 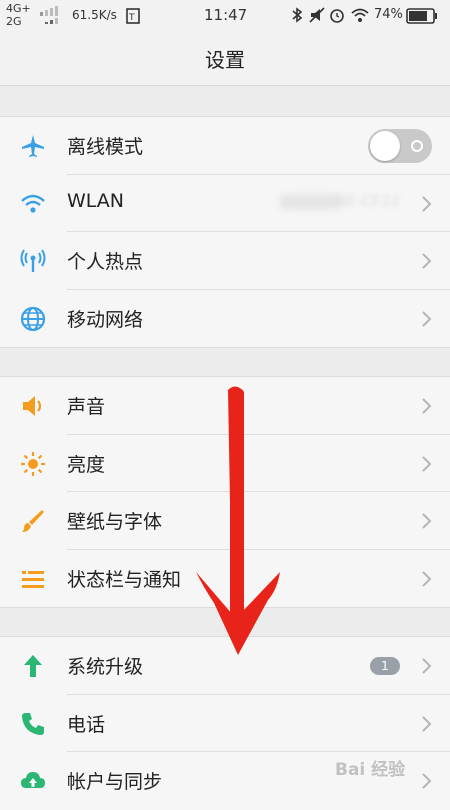 What do you see at coordinates (33, 260) in the screenshot?
I see `hotspot-icon` at bounding box center [33, 260].